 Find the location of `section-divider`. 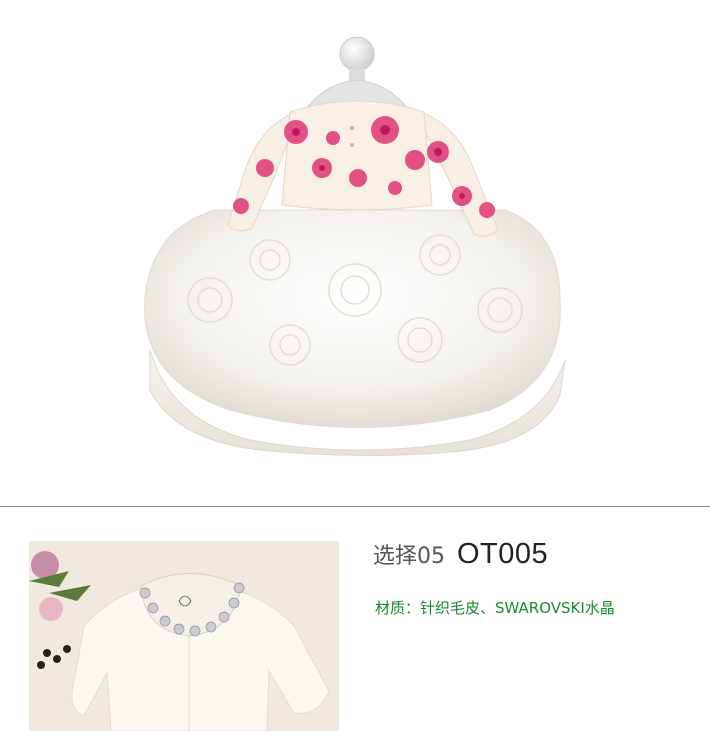

section-divider is located at coordinates (355, 506).